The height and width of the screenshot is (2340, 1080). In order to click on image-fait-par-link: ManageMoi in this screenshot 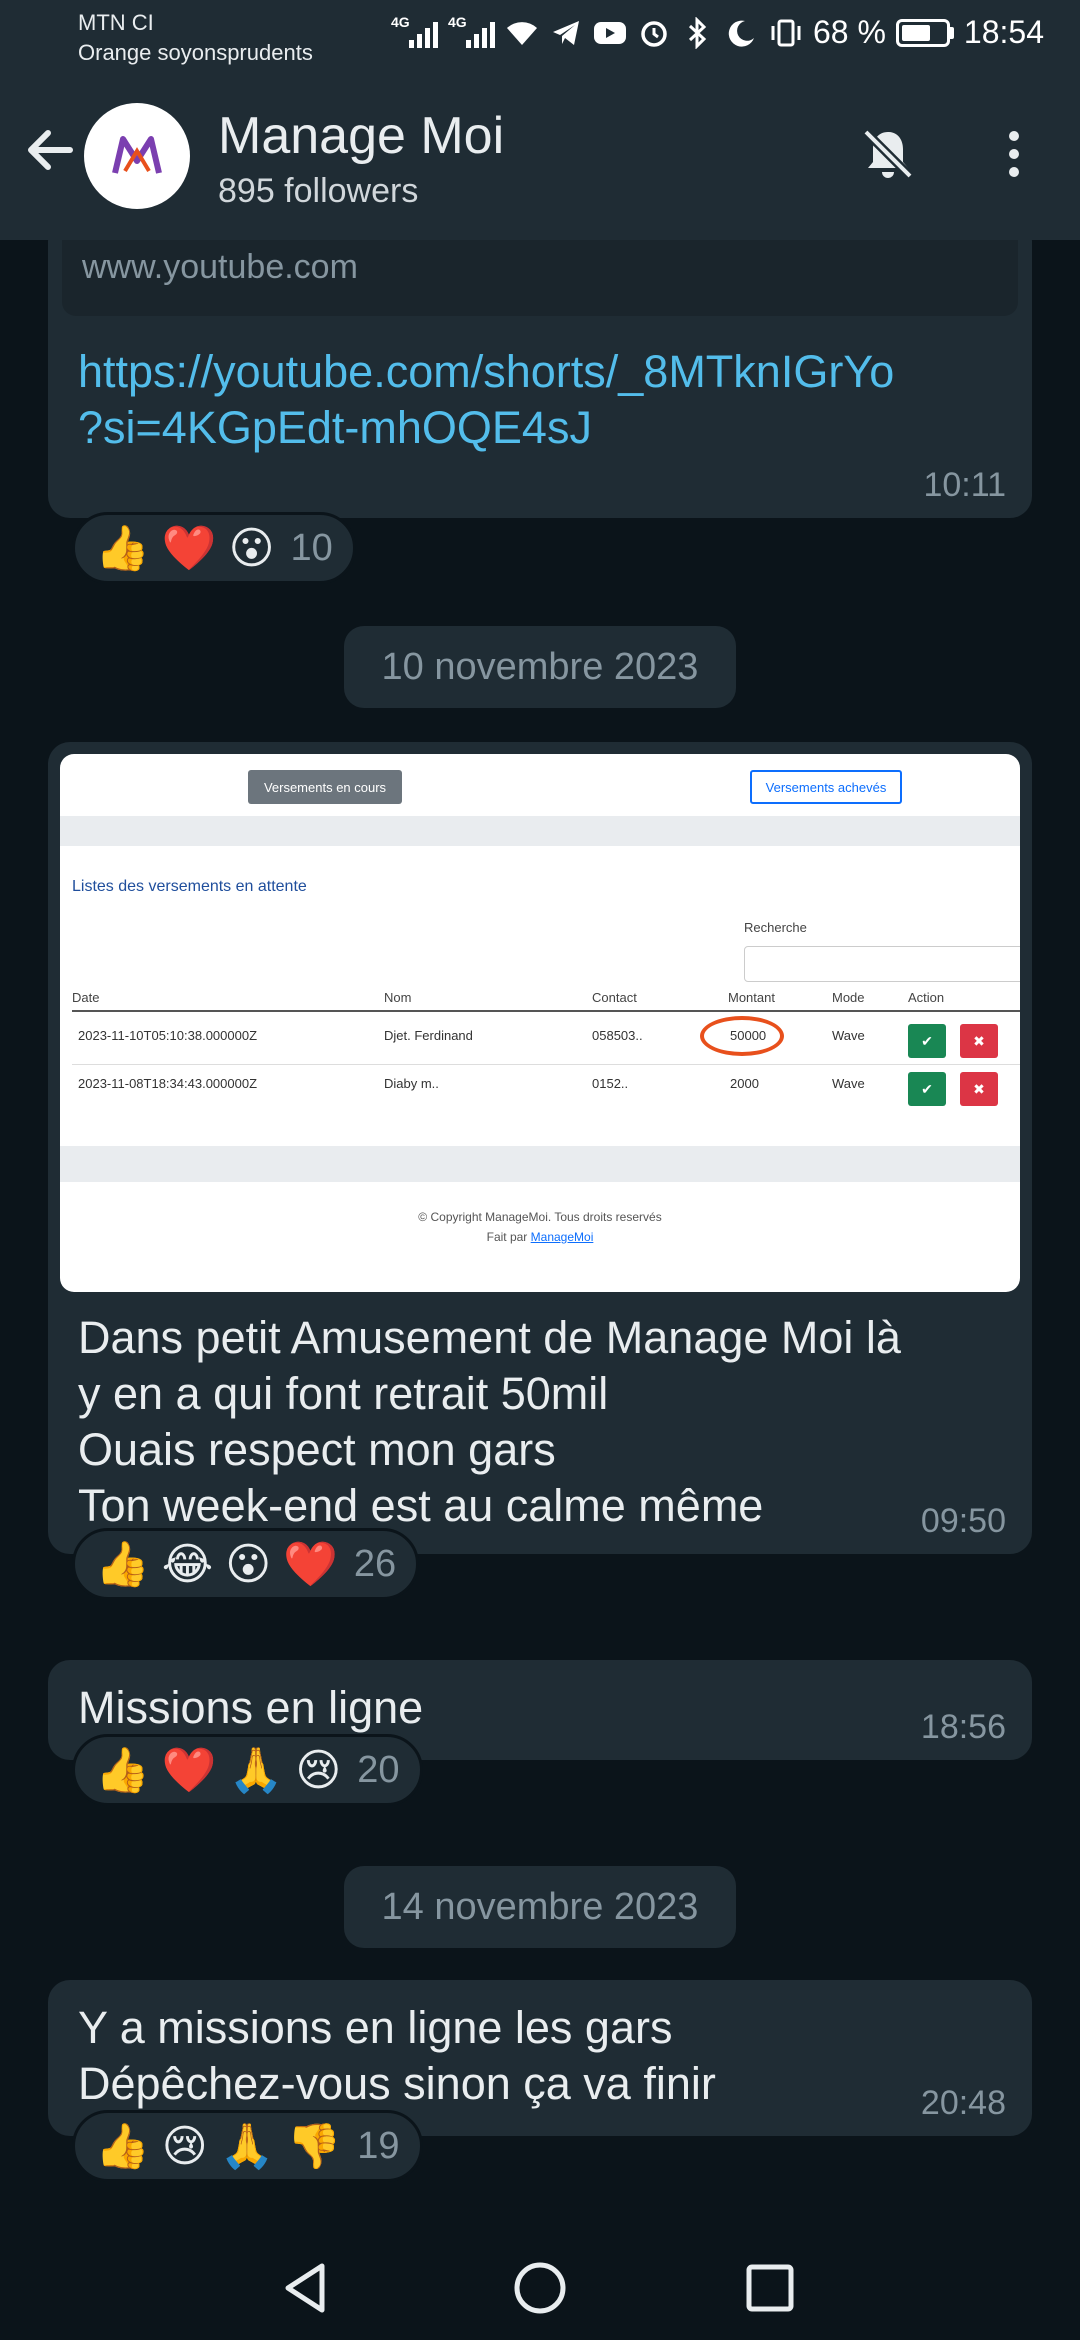, I will do `click(562, 1237)`.